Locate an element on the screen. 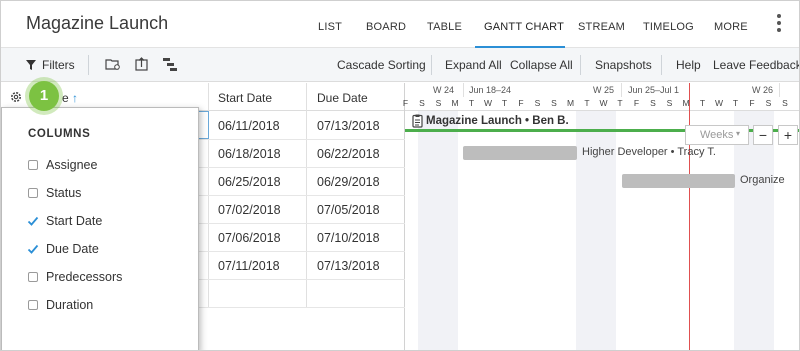  project-bar-label: Magazine Launch • Ben B. is located at coordinates (497, 121).